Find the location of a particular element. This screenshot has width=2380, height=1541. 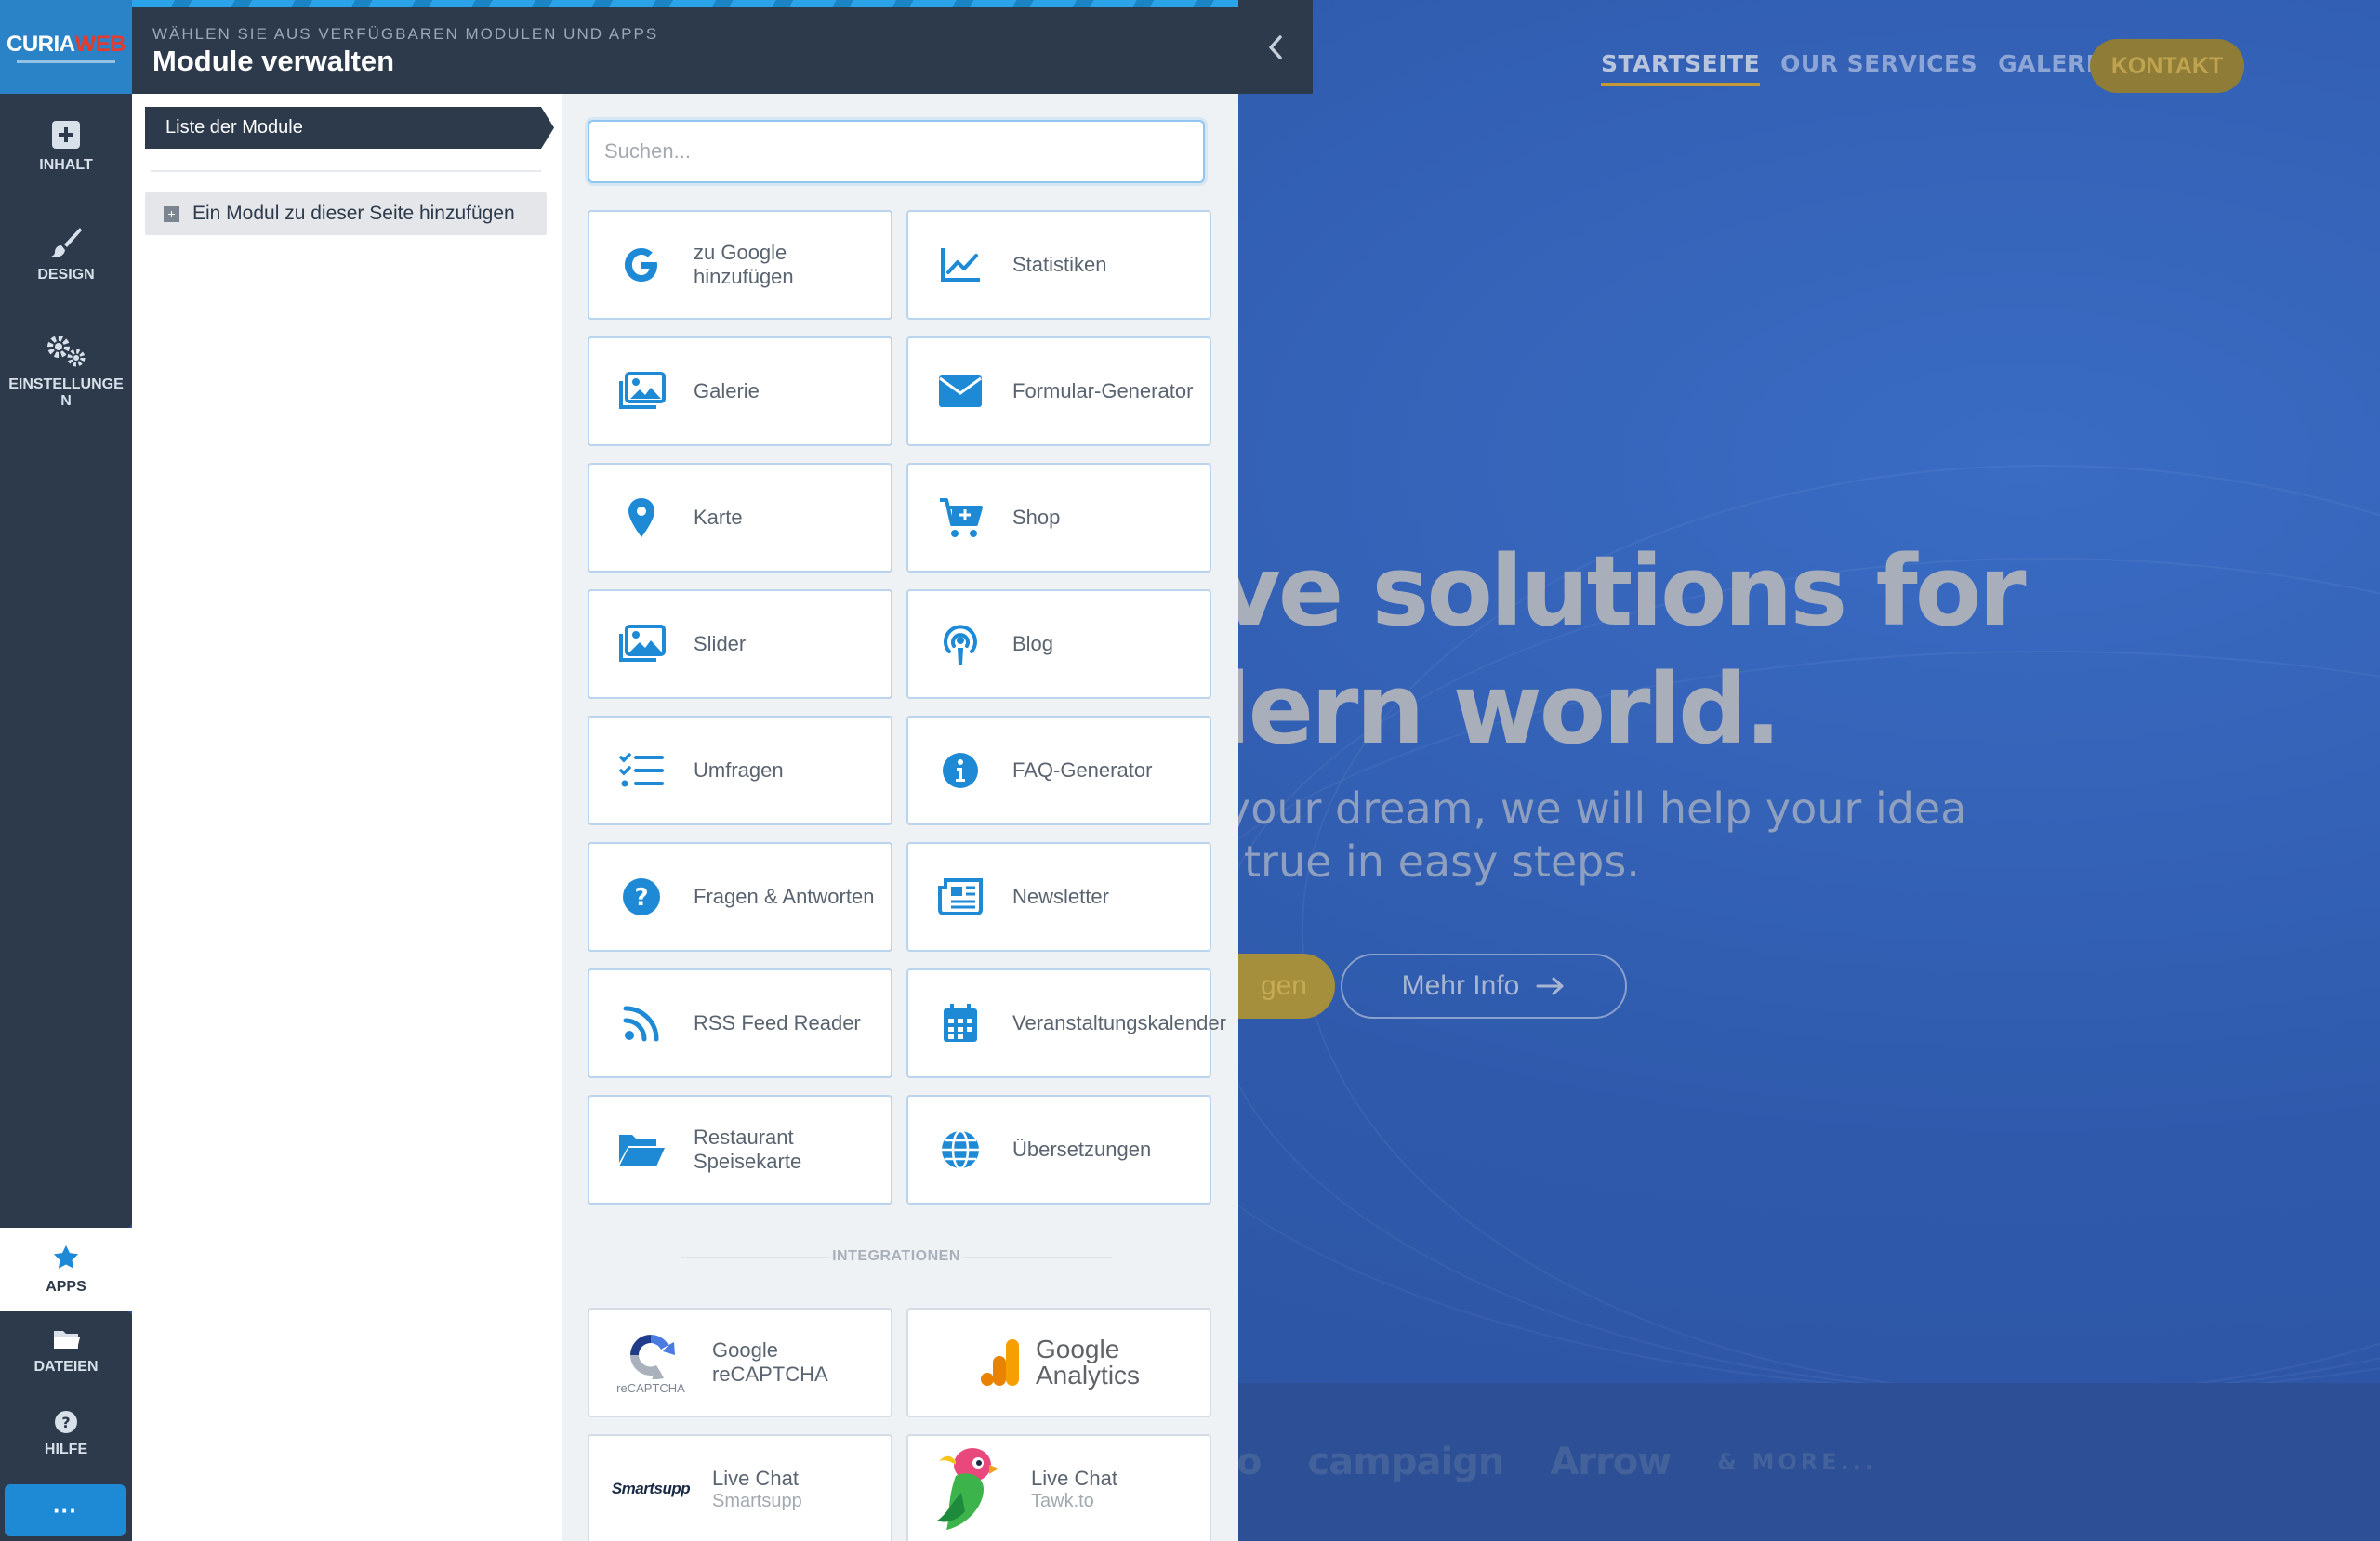

globe-icon is located at coordinates (960, 1149).